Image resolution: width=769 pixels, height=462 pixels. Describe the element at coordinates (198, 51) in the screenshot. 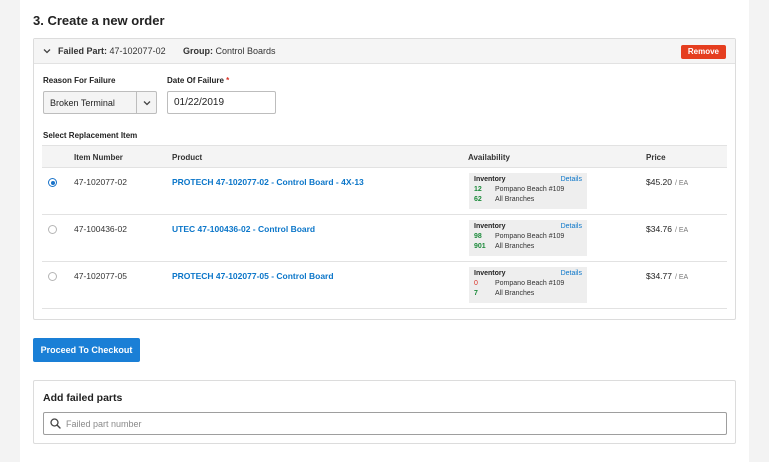

I see `group-label: Group:` at that location.